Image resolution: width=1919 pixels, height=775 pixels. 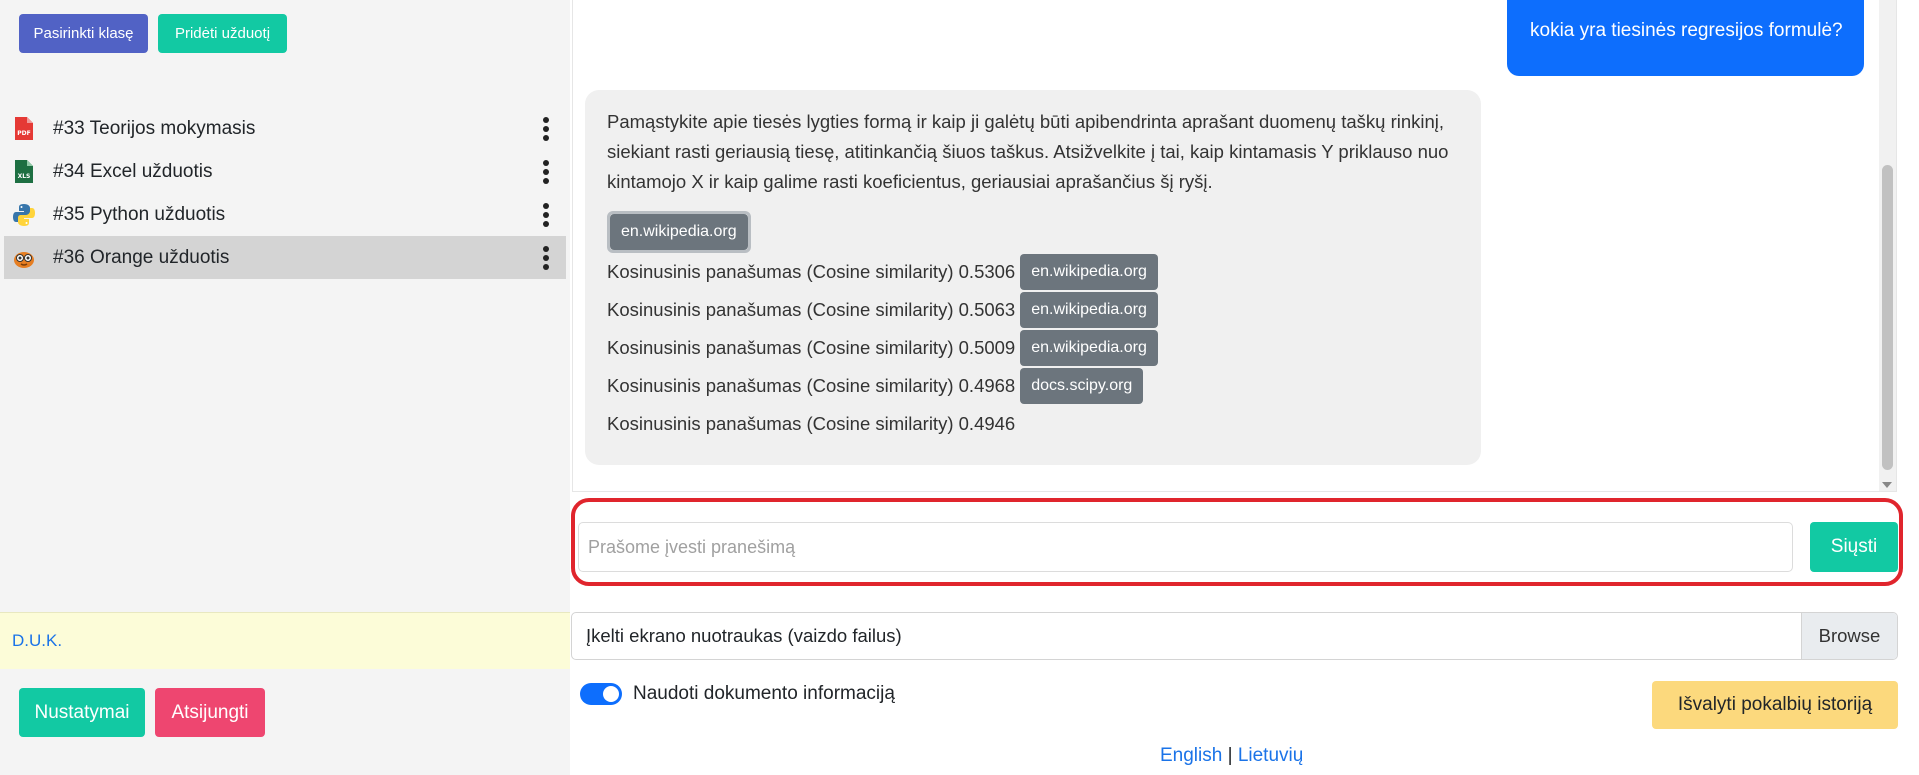 What do you see at coordinates (1685, 38) in the screenshot?
I see `user-message: kokia yra tiesinės regresijos formulė?` at bounding box center [1685, 38].